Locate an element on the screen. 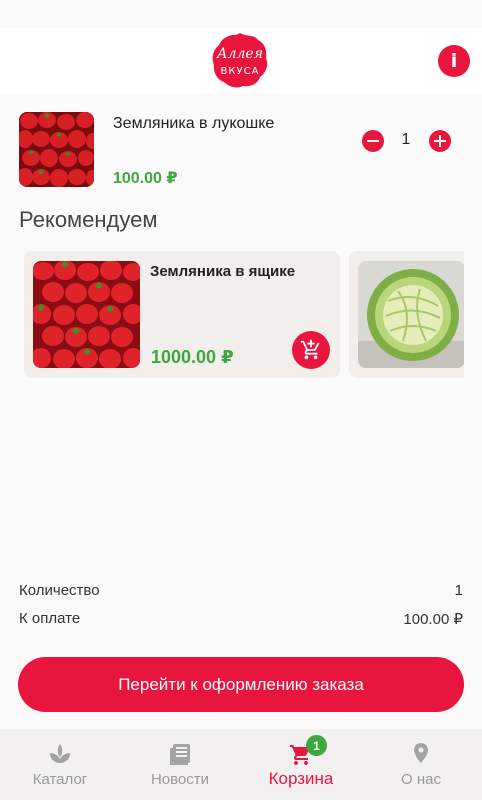  product-image is located at coordinates (56, 149).